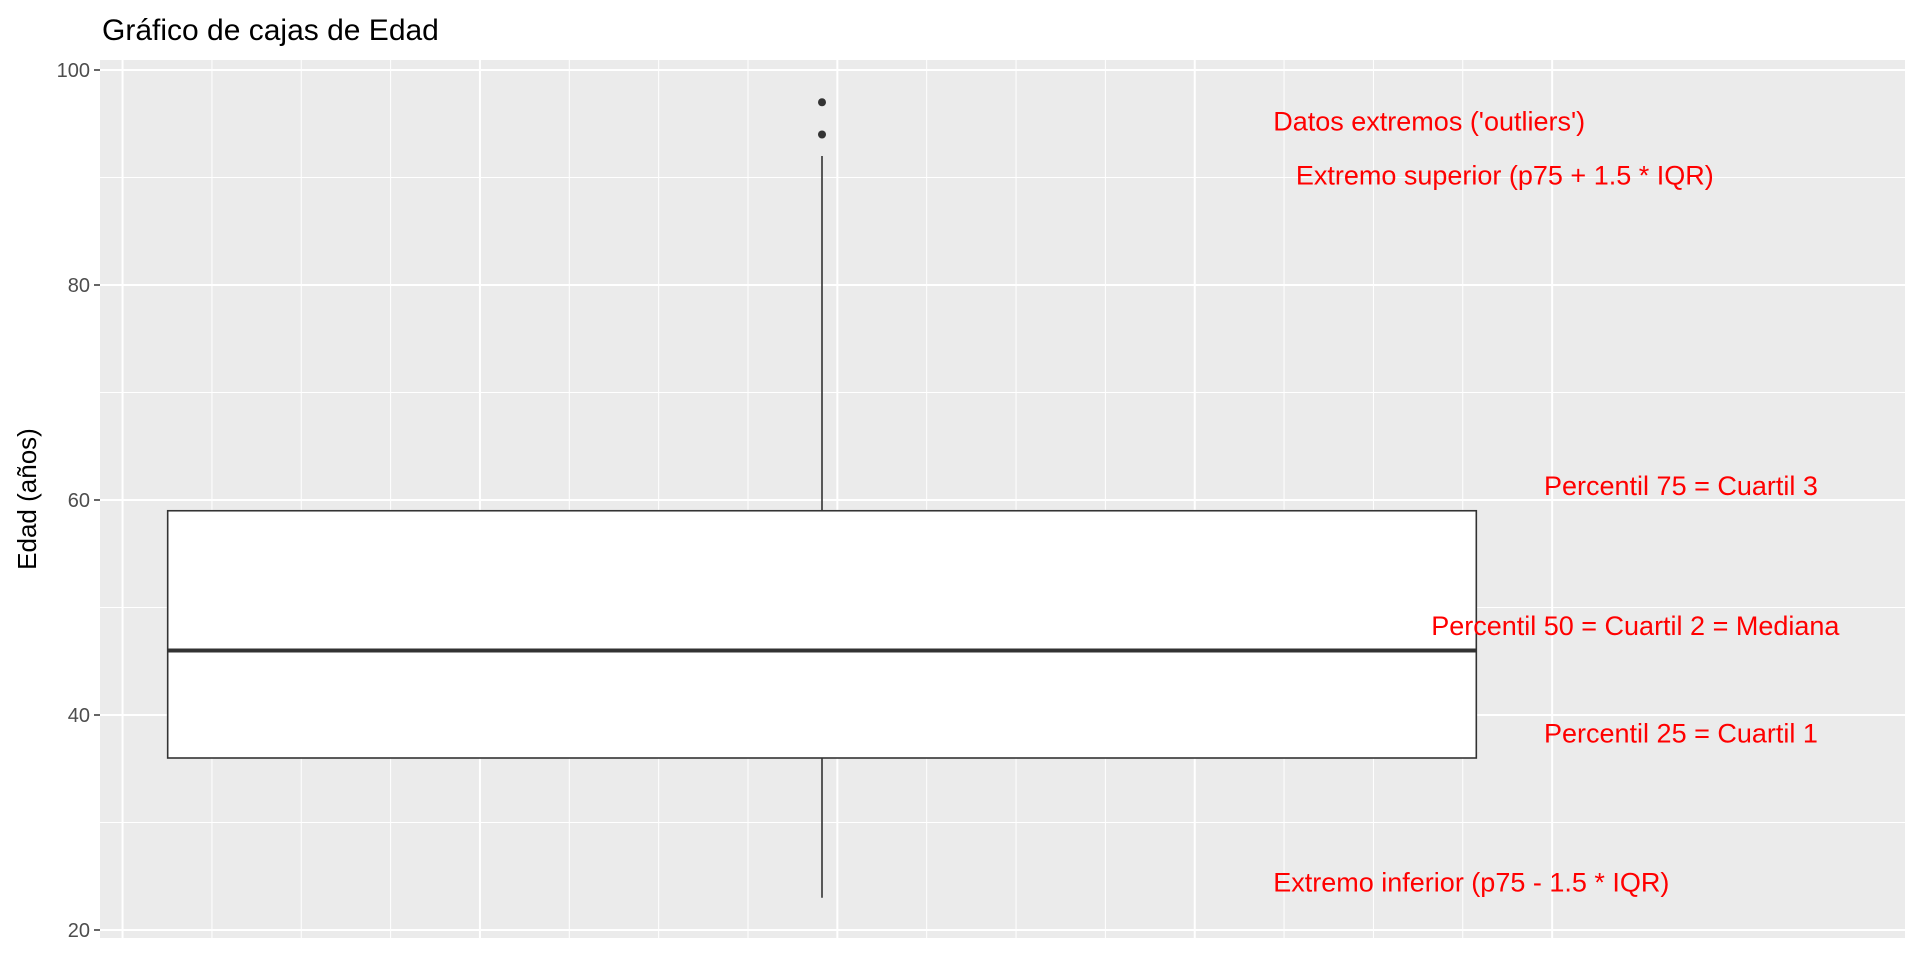 Image resolution: width=1920 pixels, height=960 pixels. I want to click on annotation-label: Extremo superior (p75 + 1.5 * IQR), so click(1505, 175).